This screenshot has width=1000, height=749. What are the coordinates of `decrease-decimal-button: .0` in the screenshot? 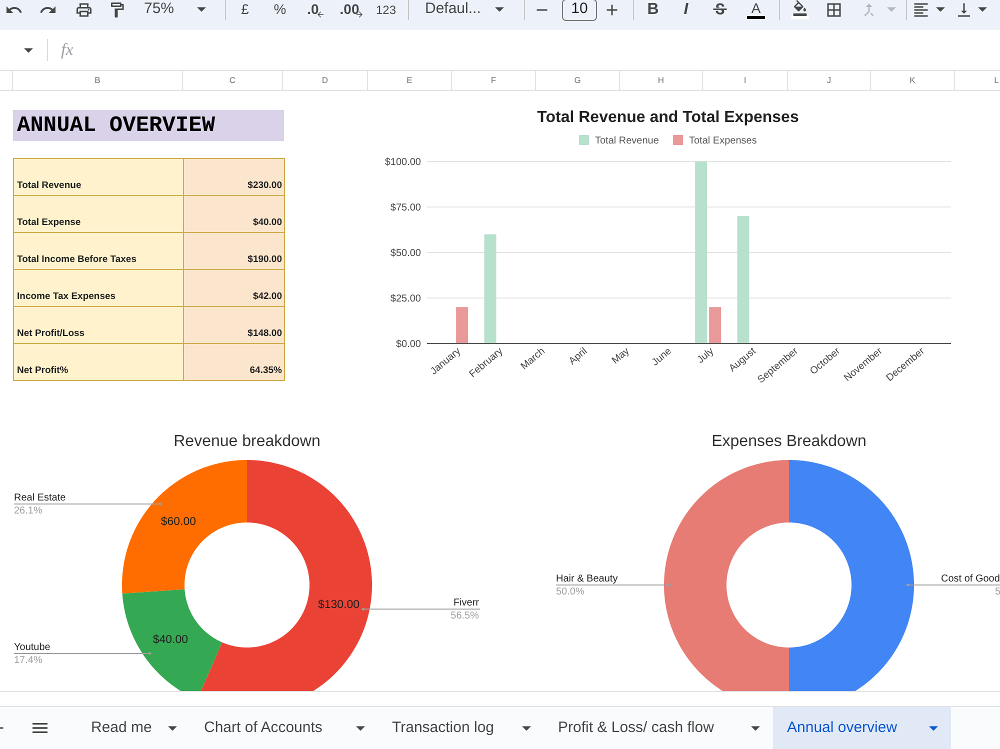 It's located at (316, 10).